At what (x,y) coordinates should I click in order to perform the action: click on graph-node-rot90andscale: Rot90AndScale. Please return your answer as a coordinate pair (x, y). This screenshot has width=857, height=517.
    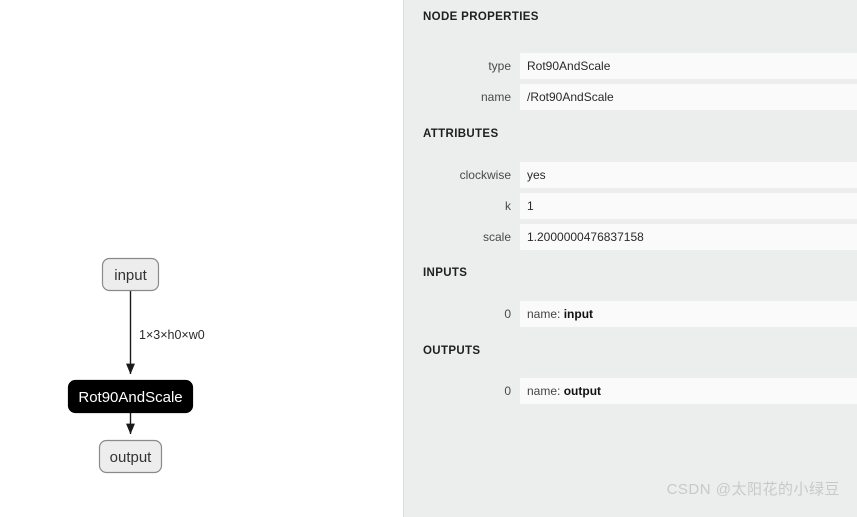
    Looking at the image, I should click on (130, 396).